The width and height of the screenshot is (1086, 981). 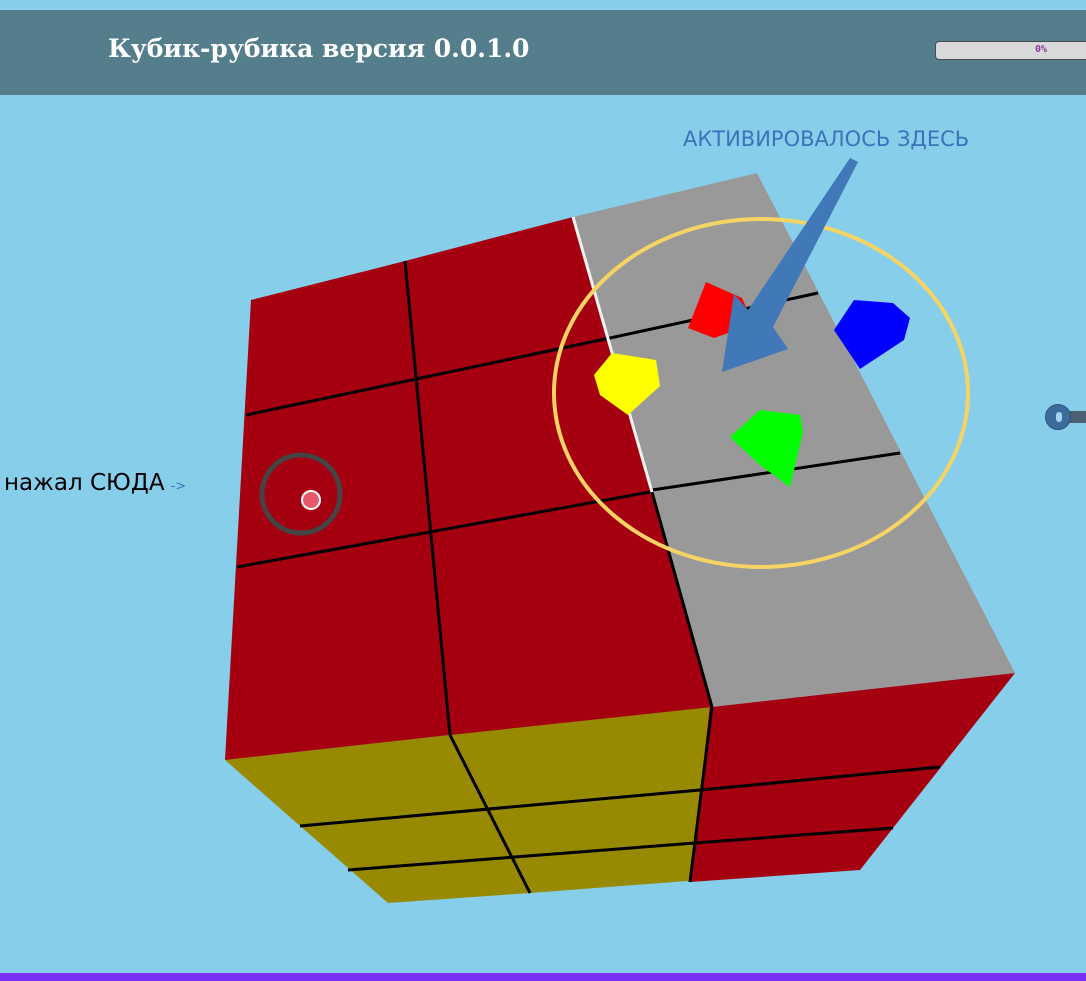 What do you see at coordinates (311, 500) in the screenshot?
I see `click-dot` at bounding box center [311, 500].